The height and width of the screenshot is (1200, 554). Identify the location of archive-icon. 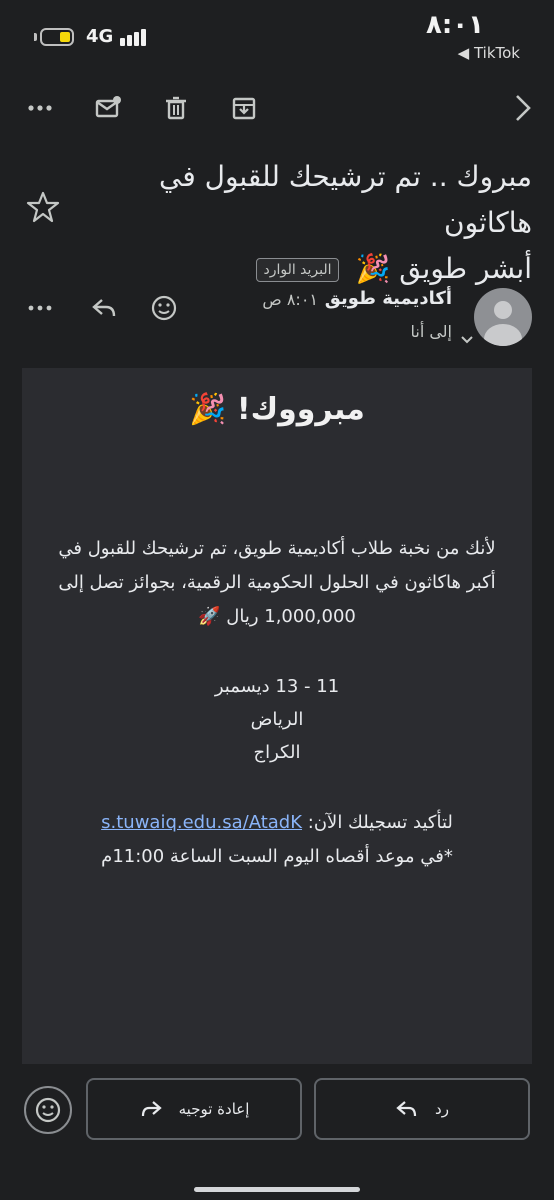
(244, 108).